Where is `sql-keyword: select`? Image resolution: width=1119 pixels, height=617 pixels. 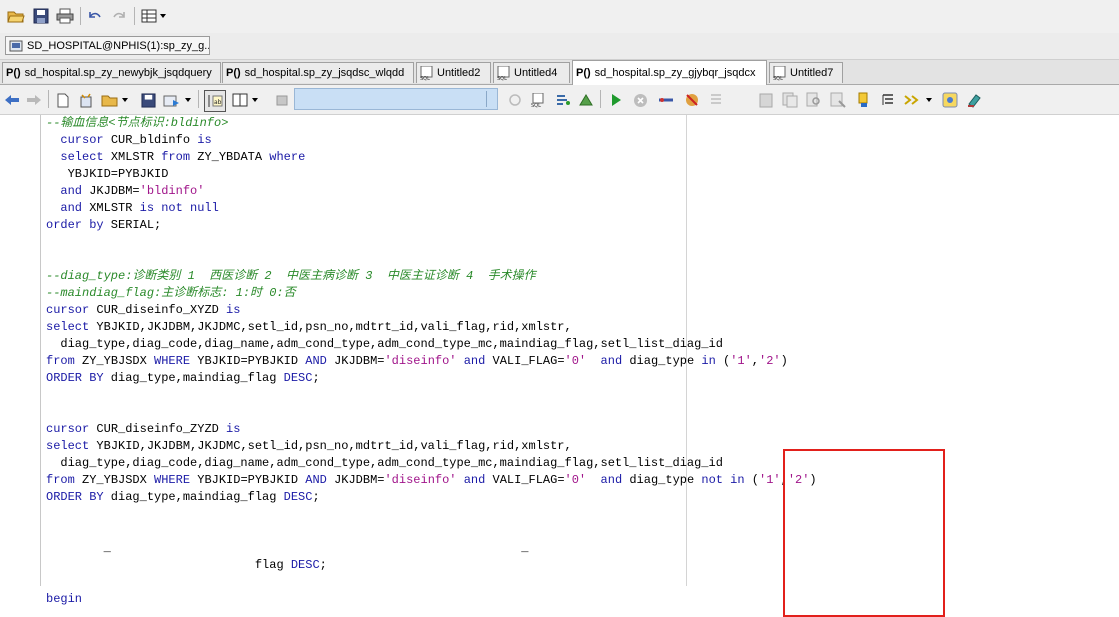 sql-keyword: select is located at coordinates (82, 157).